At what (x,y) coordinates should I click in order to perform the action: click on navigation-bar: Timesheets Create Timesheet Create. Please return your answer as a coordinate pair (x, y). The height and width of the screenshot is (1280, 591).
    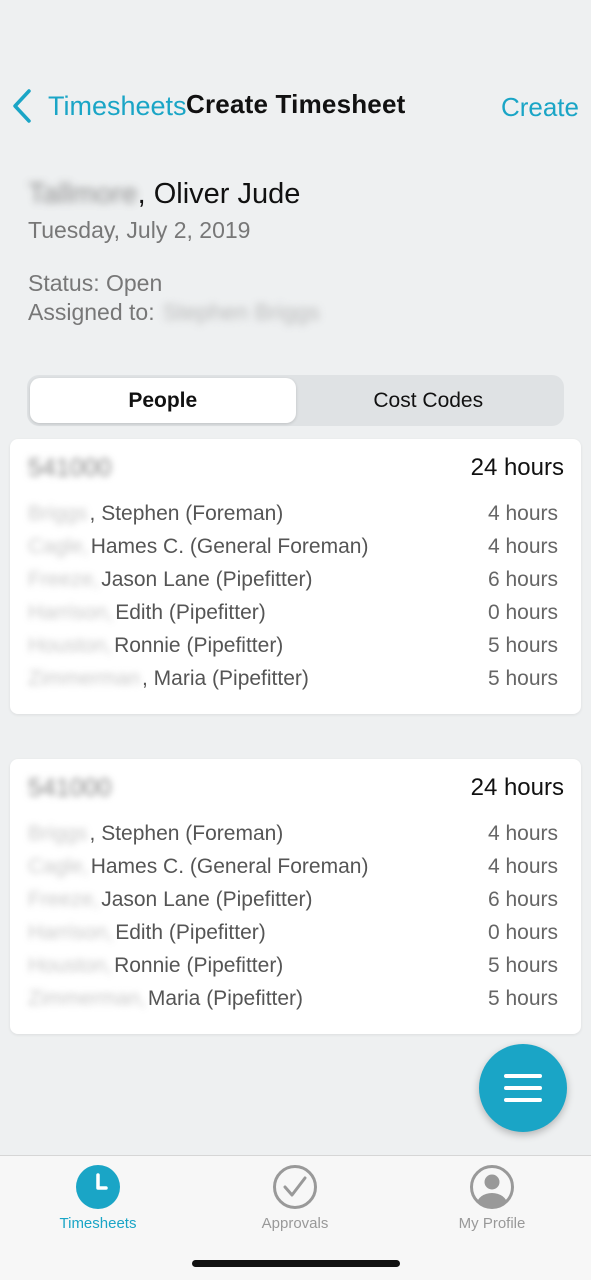
    Looking at the image, I should click on (295, 106).